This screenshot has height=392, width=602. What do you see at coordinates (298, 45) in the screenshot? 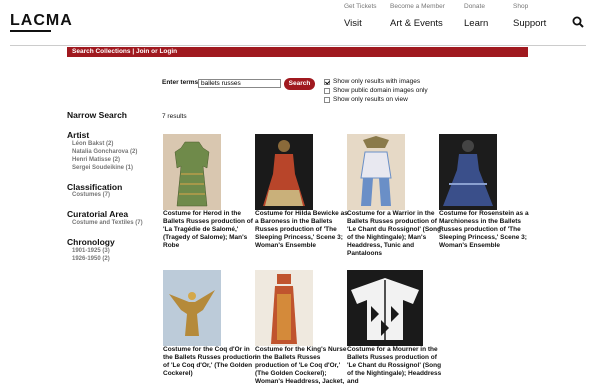
I see `header-divider` at bounding box center [298, 45].